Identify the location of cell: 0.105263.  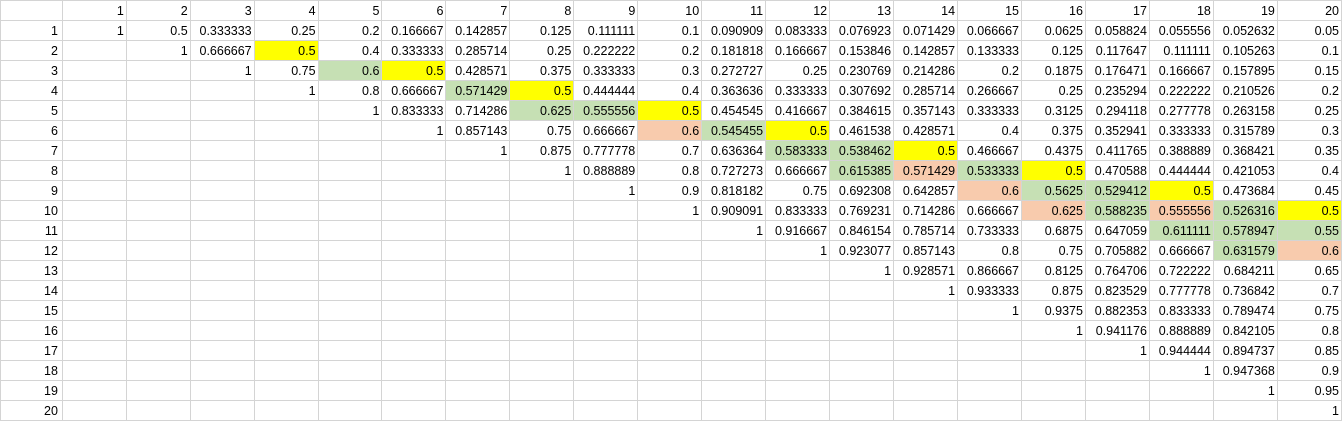
(1245, 50).